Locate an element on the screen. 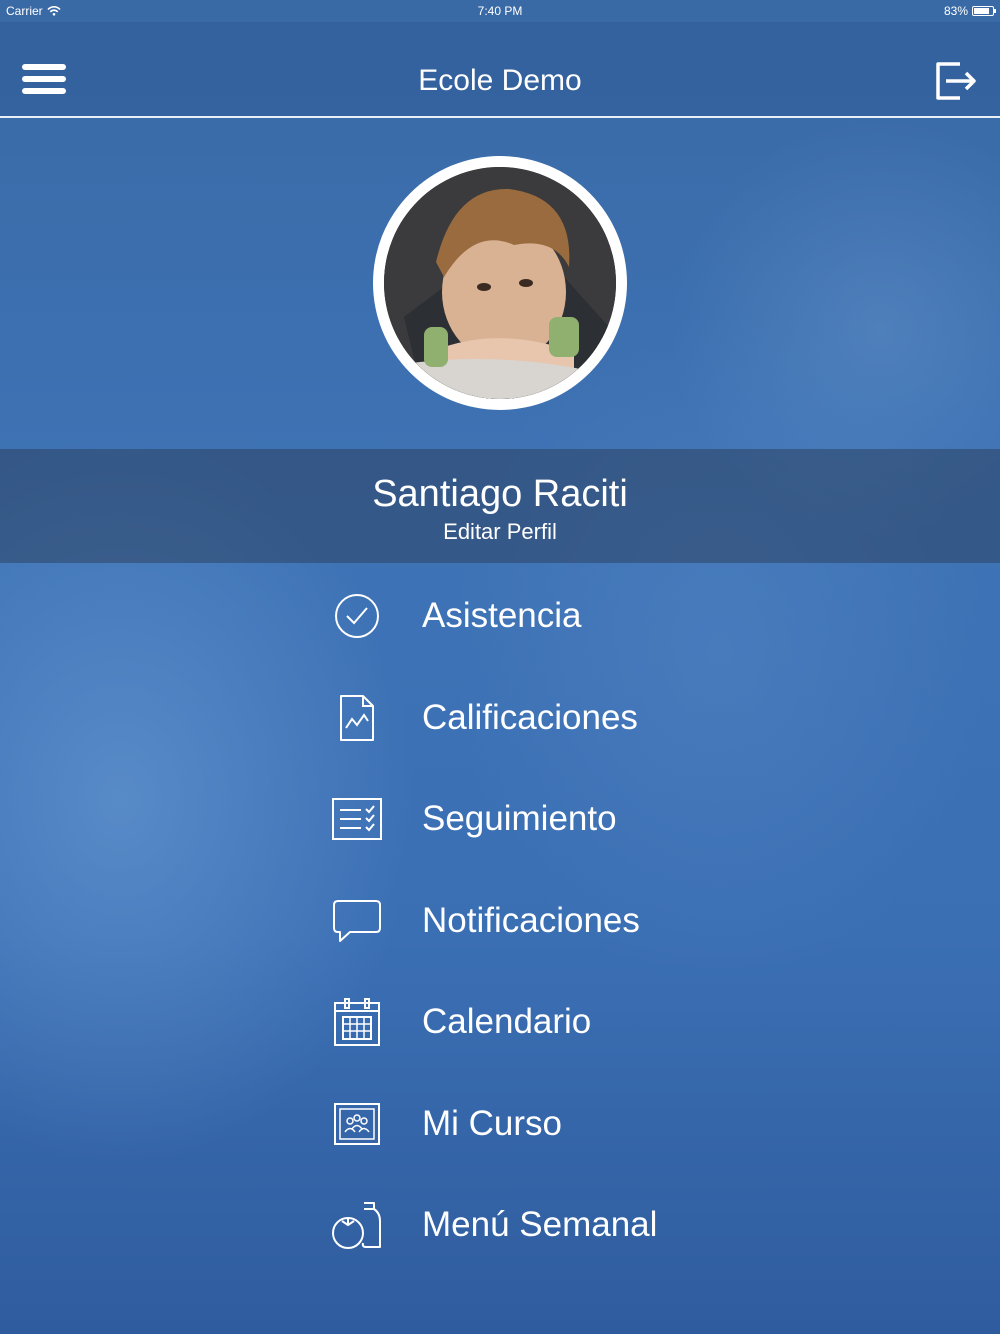 The width and height of the screenshot is (1000, 1334). food-icon is located at coordinates (356, 1225).